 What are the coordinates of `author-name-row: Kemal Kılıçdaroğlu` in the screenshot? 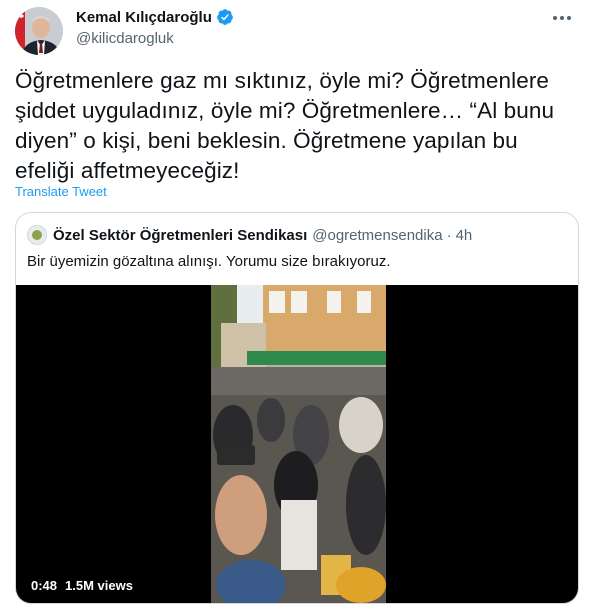 It's located at (155, 17).